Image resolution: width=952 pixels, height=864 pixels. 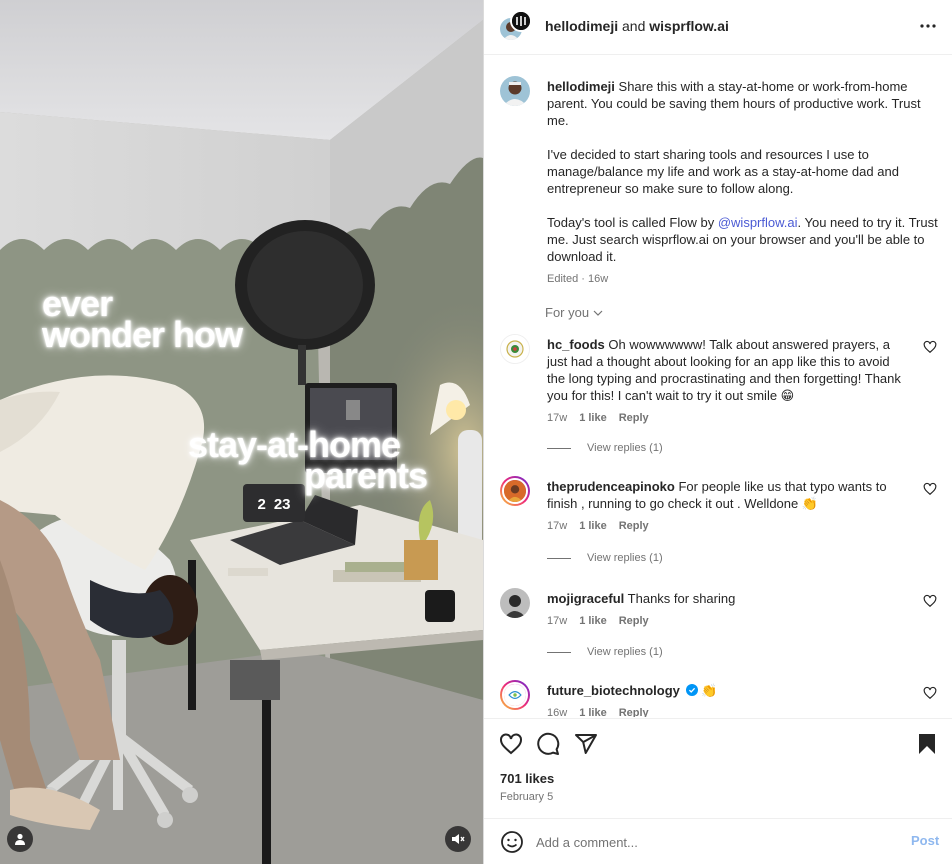 What do you see at coordinates (527, 797) in the screenshot?
I see `post-date: February 5` at bounding box center [527, 797].